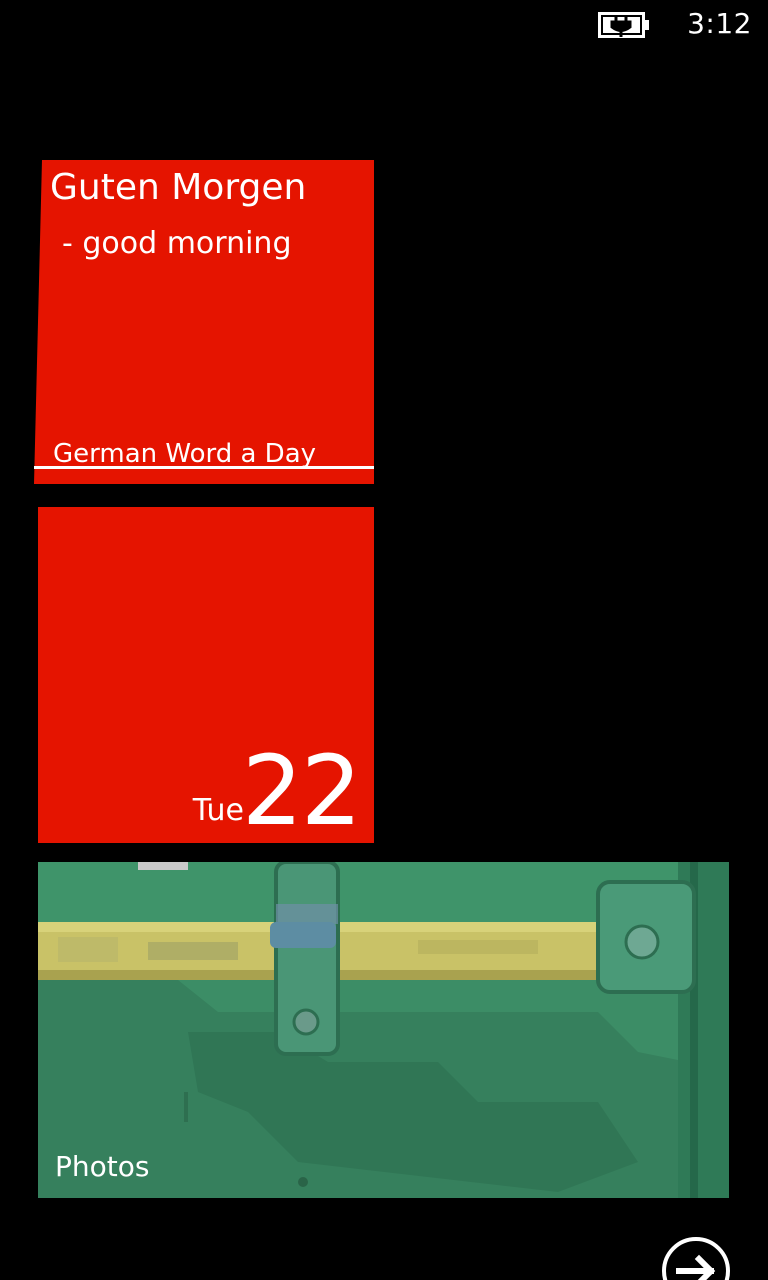  Describe the element at coordinates (696, 1258) in the screenshot. I see `arrow-right-circle-icon` at that location.